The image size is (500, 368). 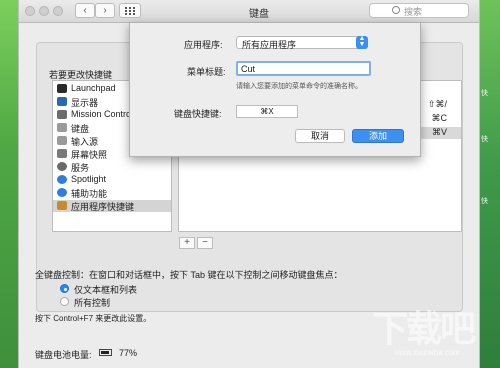 I want to click on category-label: Launchpad, so click(x=93, y=88).